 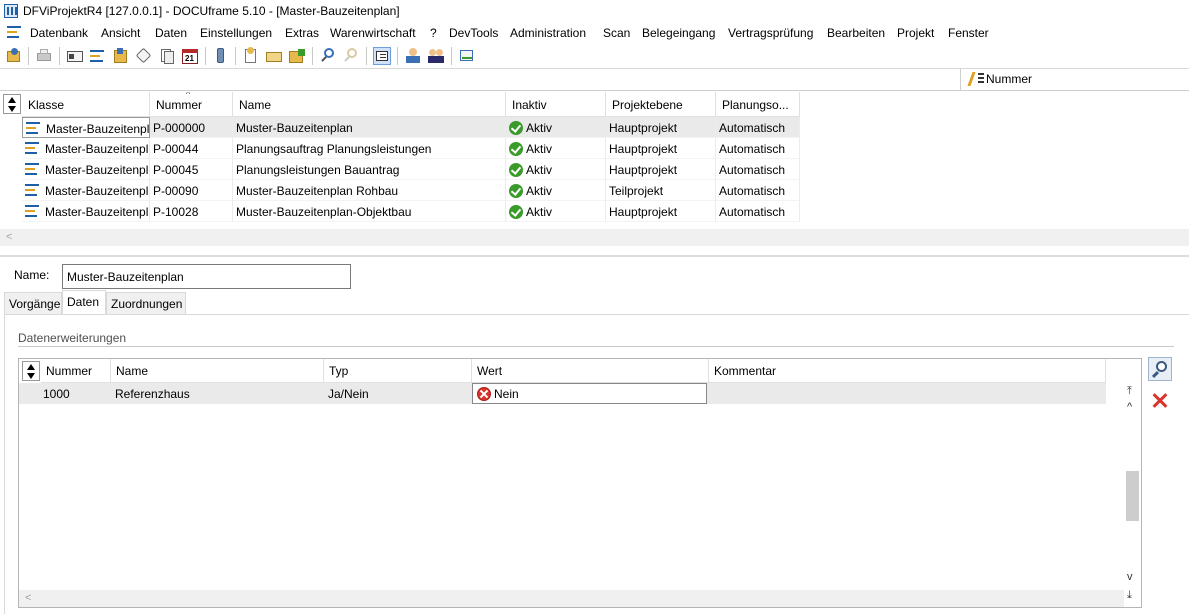 What do you see at coordinates (590, 371) in the screenshot?
I see `column-header-wert: Wert` at bounding box center [590, 371].